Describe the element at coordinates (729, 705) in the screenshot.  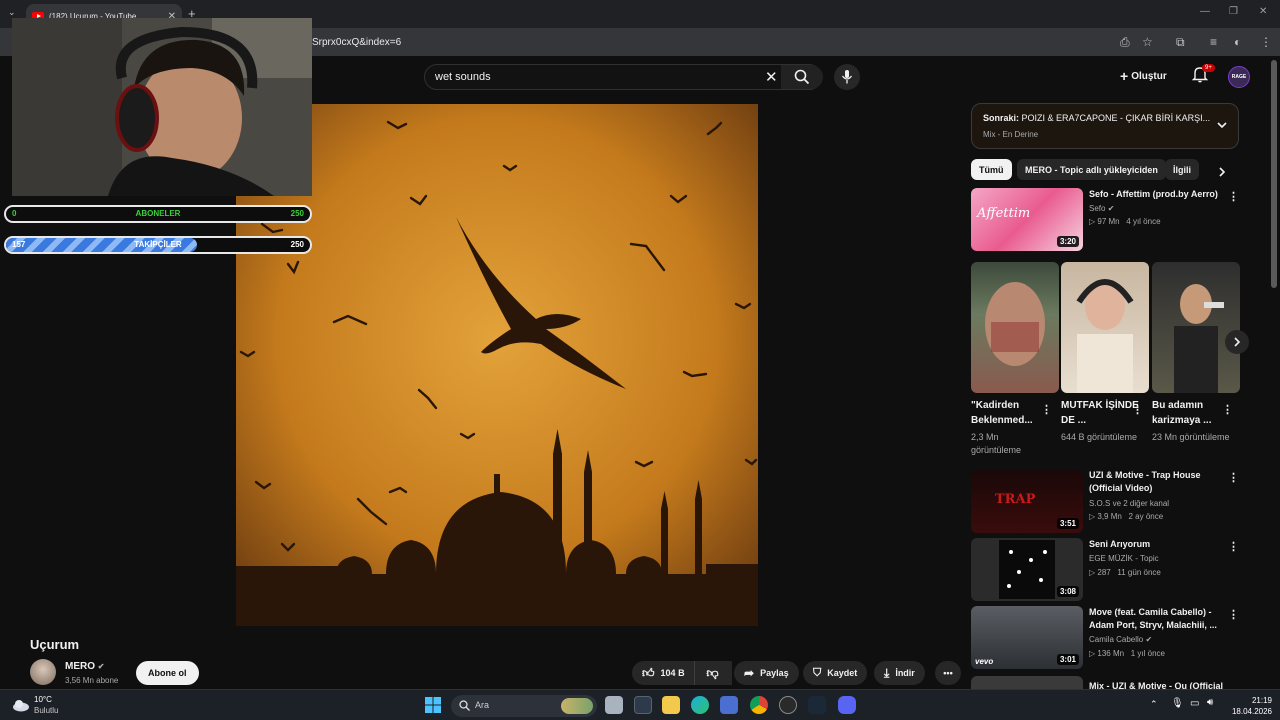
I see `microsoft-store-icon` at that location.